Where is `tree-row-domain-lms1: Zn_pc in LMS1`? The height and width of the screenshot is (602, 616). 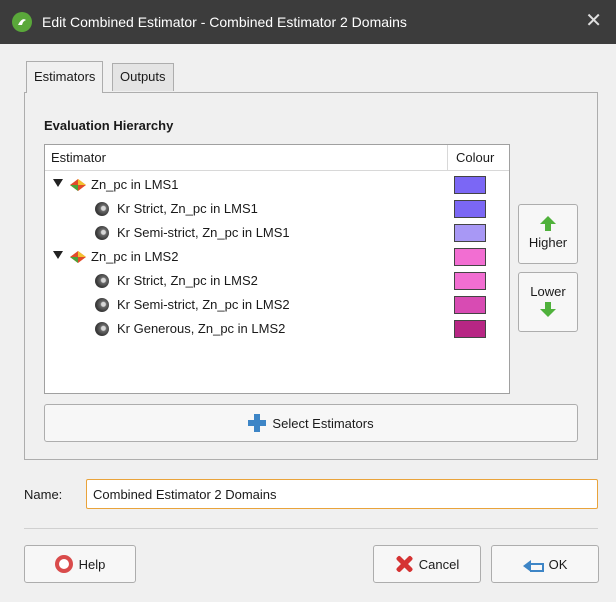
tree-row-domain-lms1: Zn_pc in LMS1 is located at coordinates (277, 185).